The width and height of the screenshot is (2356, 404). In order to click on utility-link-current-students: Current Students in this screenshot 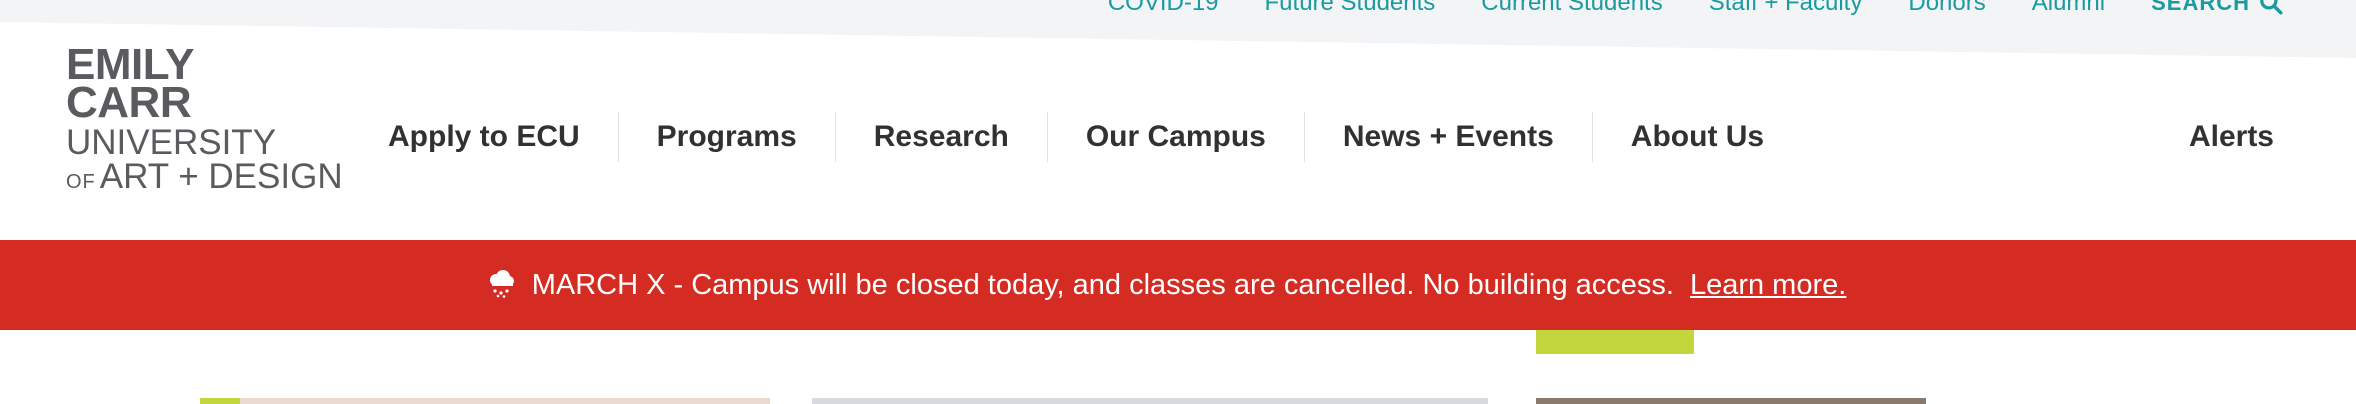, I will do `click(1571, 8)`.